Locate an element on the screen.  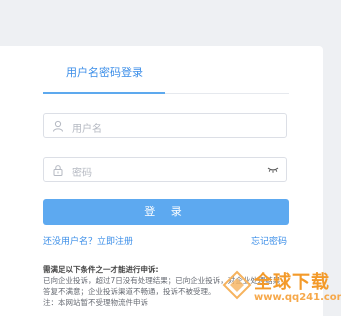
login-button: 登 录 is located at coordinates (166, 212).